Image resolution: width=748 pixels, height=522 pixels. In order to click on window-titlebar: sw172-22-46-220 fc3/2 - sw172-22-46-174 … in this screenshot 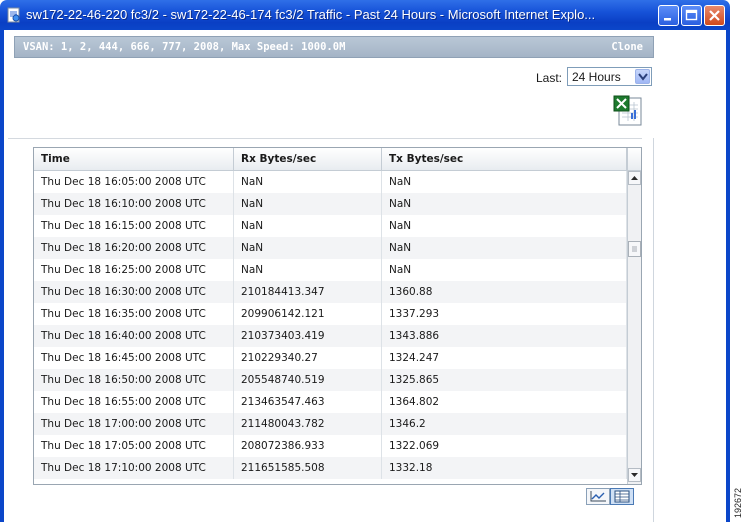, I will do `click(365, 15)`.